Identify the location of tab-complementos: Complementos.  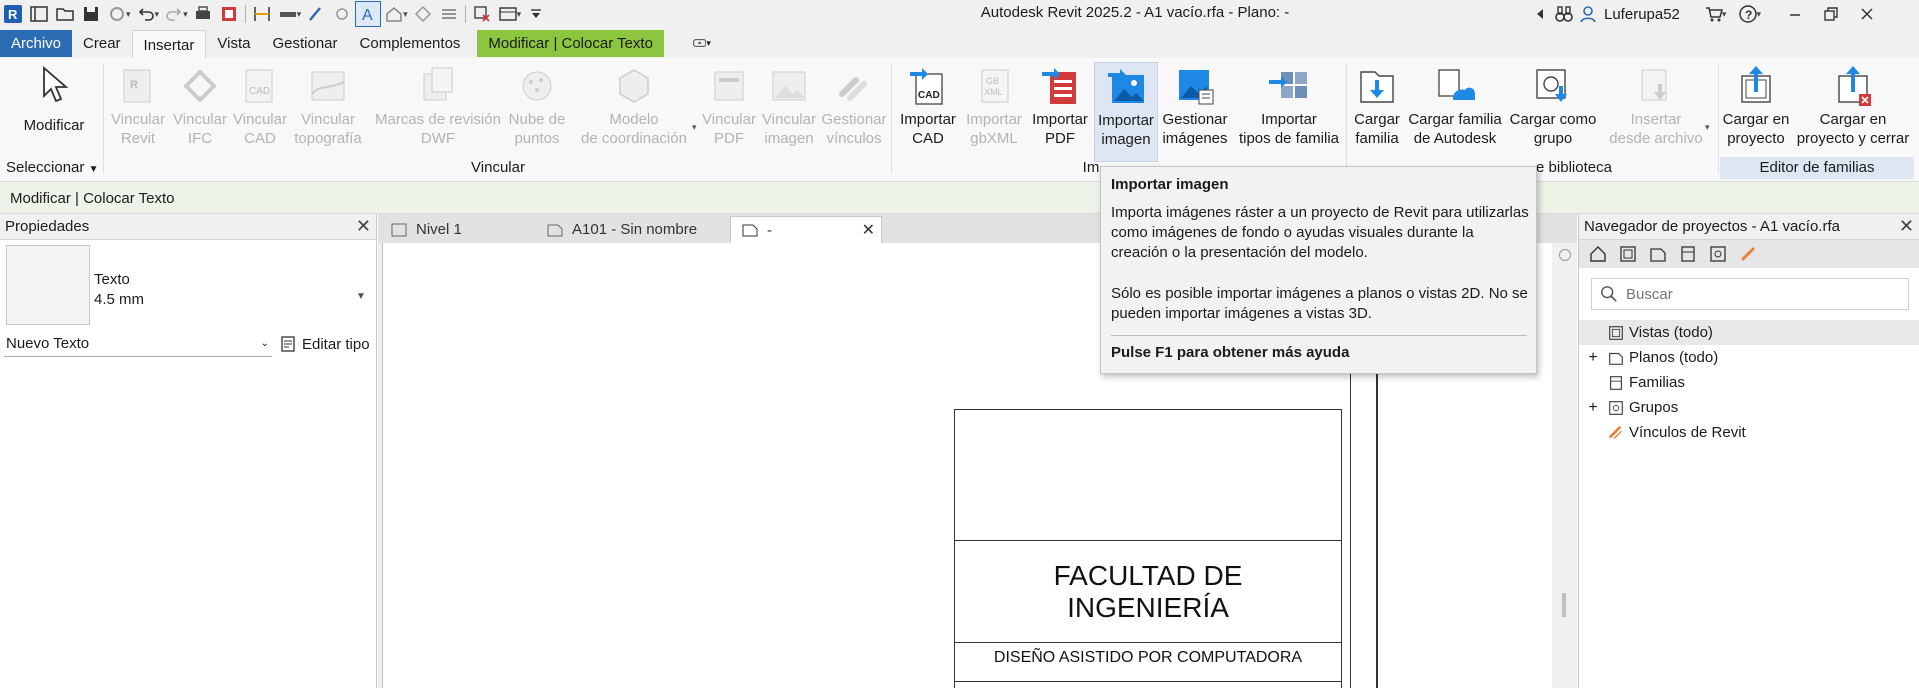
(410, 43).